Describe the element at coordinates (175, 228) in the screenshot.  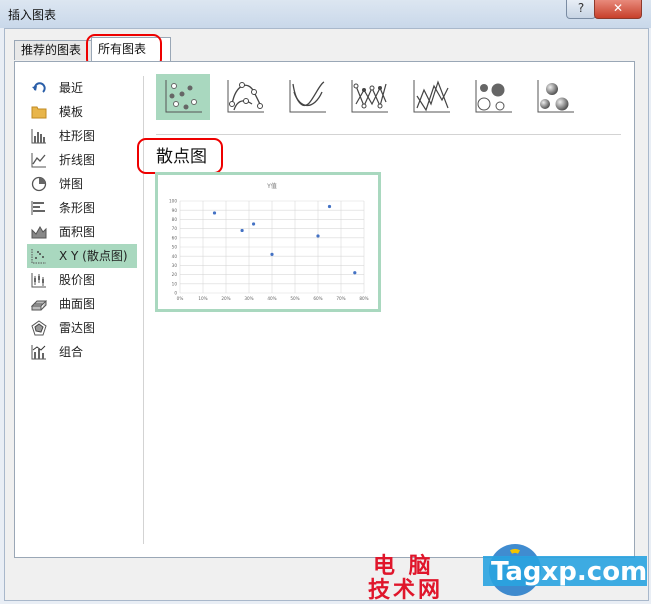
I see `y-tick-label: 70` at that location.